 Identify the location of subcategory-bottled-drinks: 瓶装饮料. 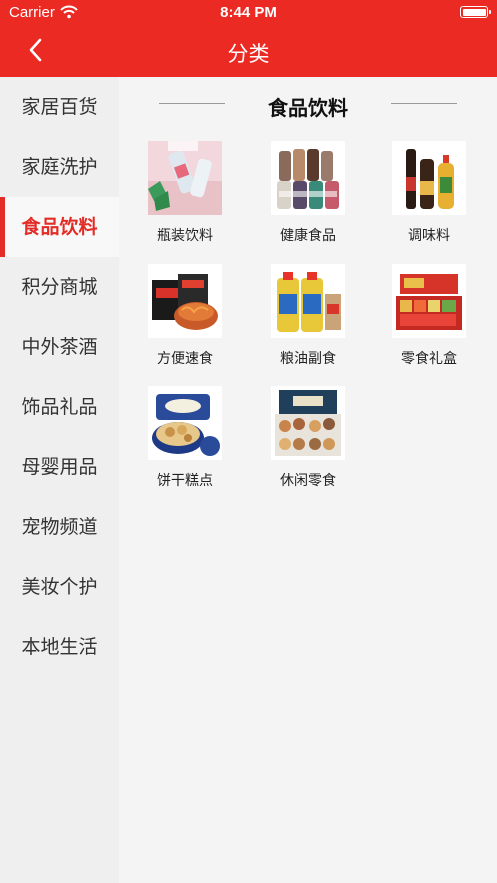
(185, 196).